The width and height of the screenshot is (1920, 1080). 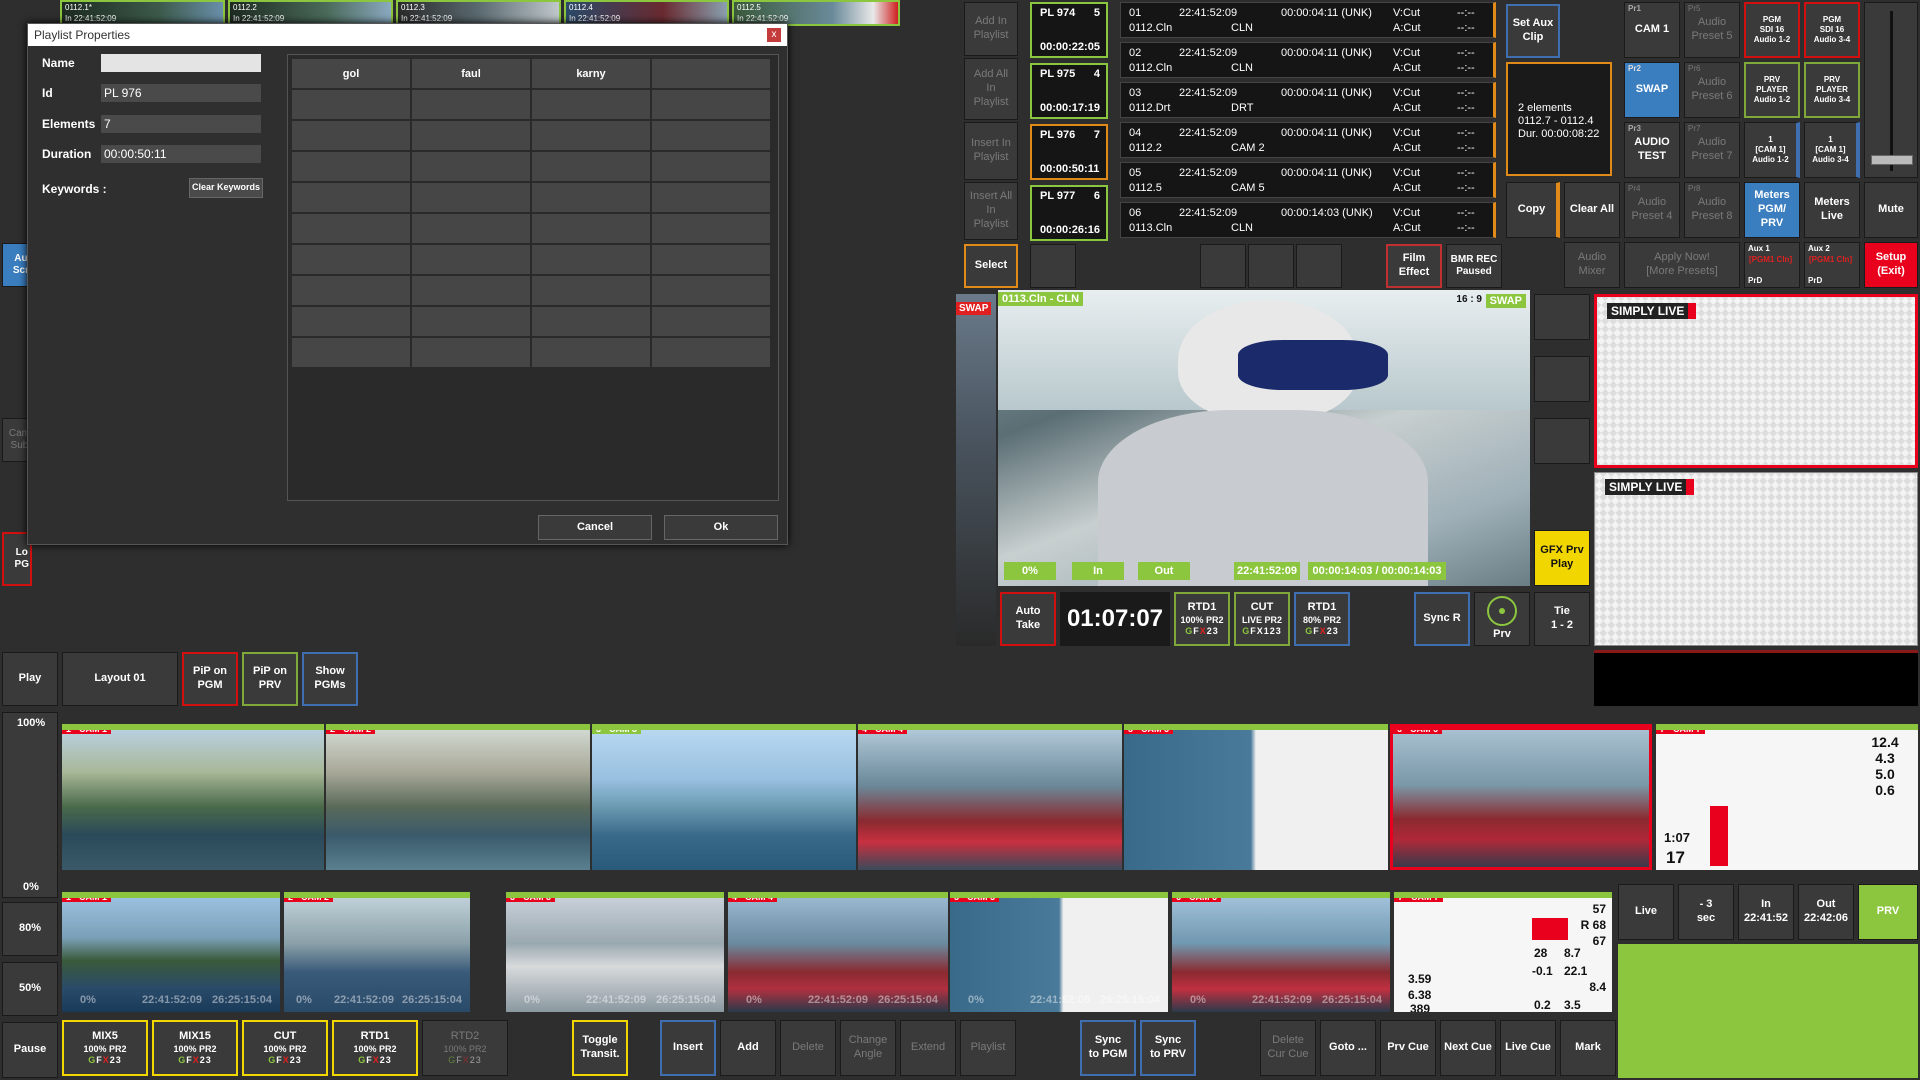 What do you see at coordinates (330, 679) in the screenshot?
I see `show-pgms-button: Show PGMs` at bounding box center [330, 679].